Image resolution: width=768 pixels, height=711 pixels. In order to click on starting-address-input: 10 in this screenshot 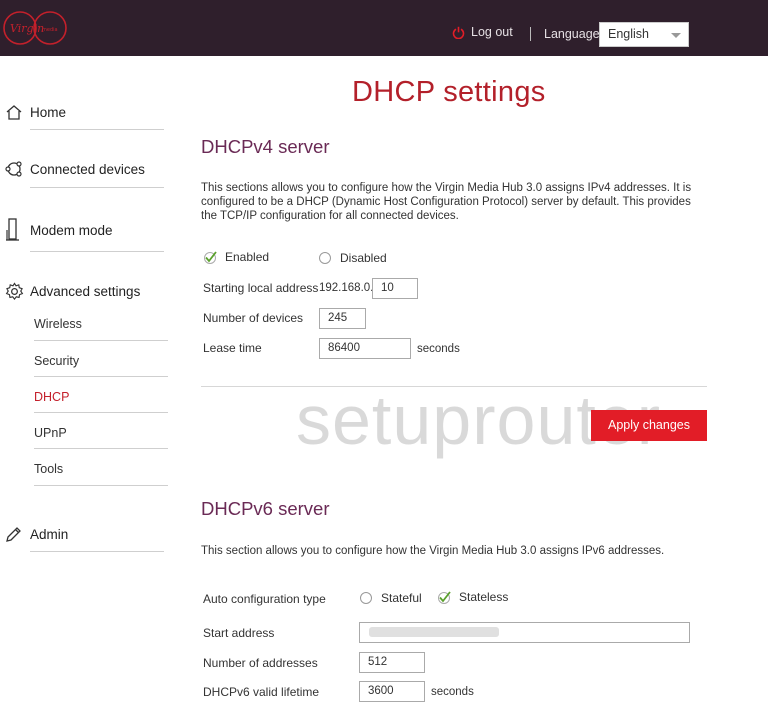, I will do `click(395, 288)`.